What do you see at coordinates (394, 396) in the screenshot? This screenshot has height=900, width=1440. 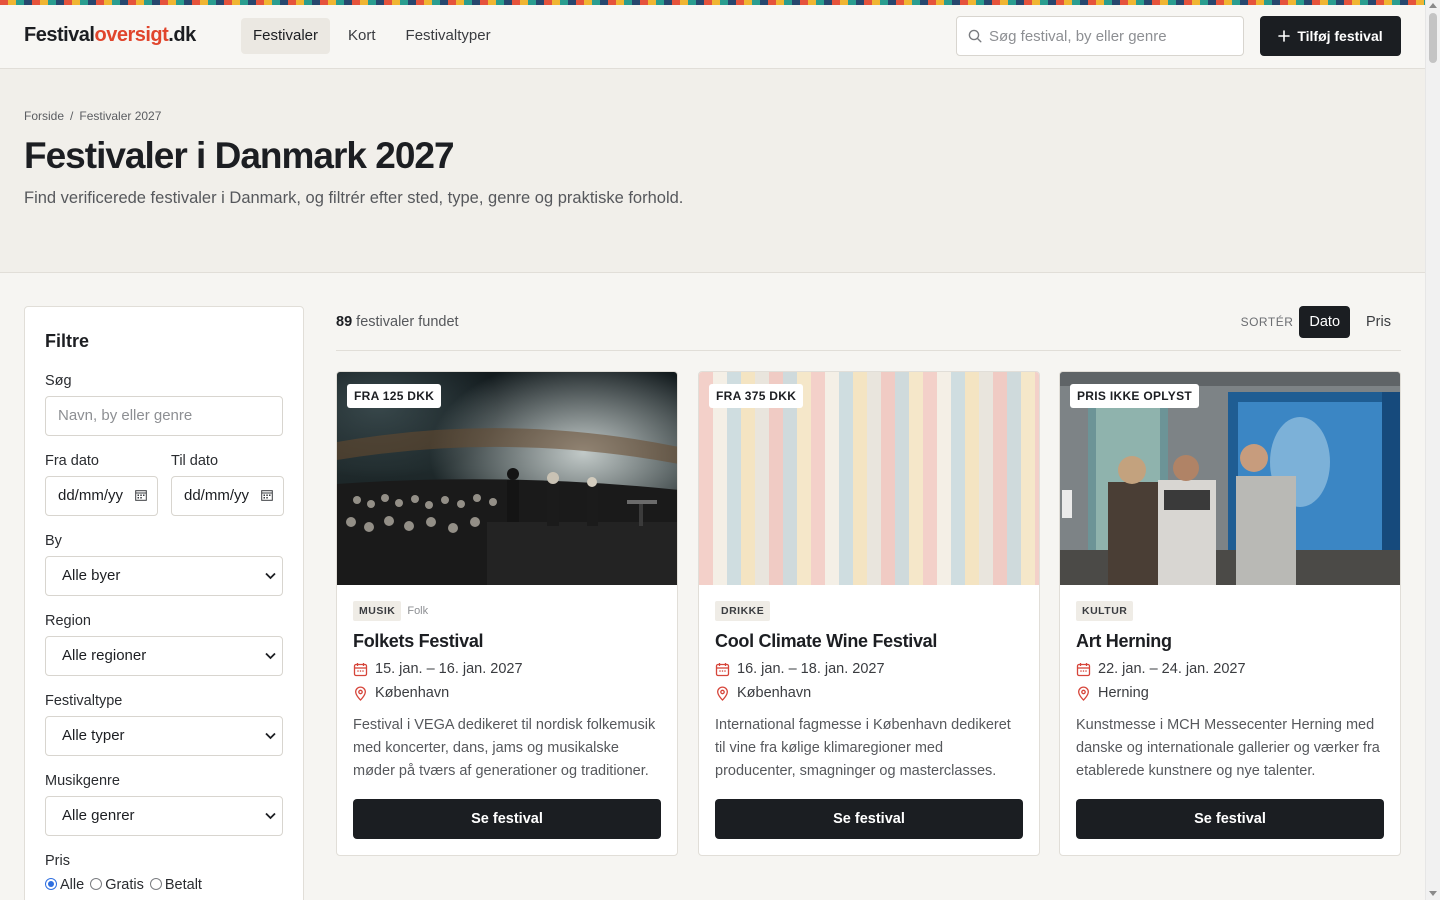 I see `price-badge: FRA 125 DKK` at bounding box center [394, 396].